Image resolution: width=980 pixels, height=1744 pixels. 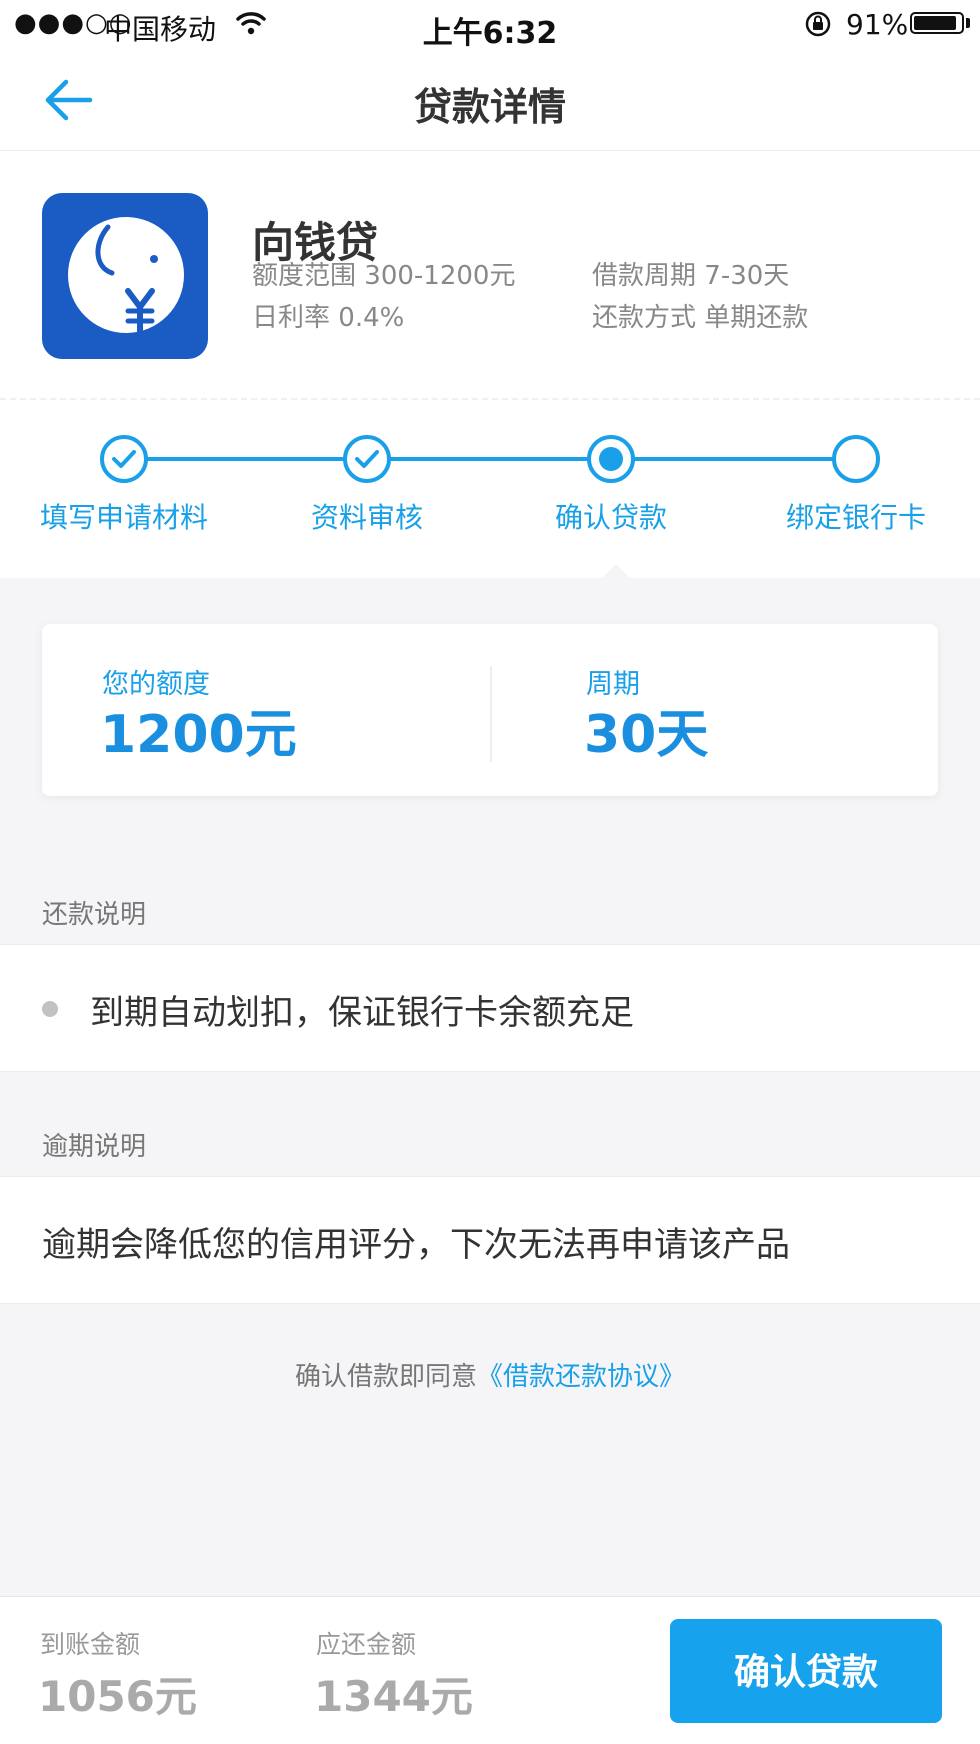 I want to click on status-bar: ●●●○○ 中国移动 上午6:32 91%, so click(x=490, y=25).